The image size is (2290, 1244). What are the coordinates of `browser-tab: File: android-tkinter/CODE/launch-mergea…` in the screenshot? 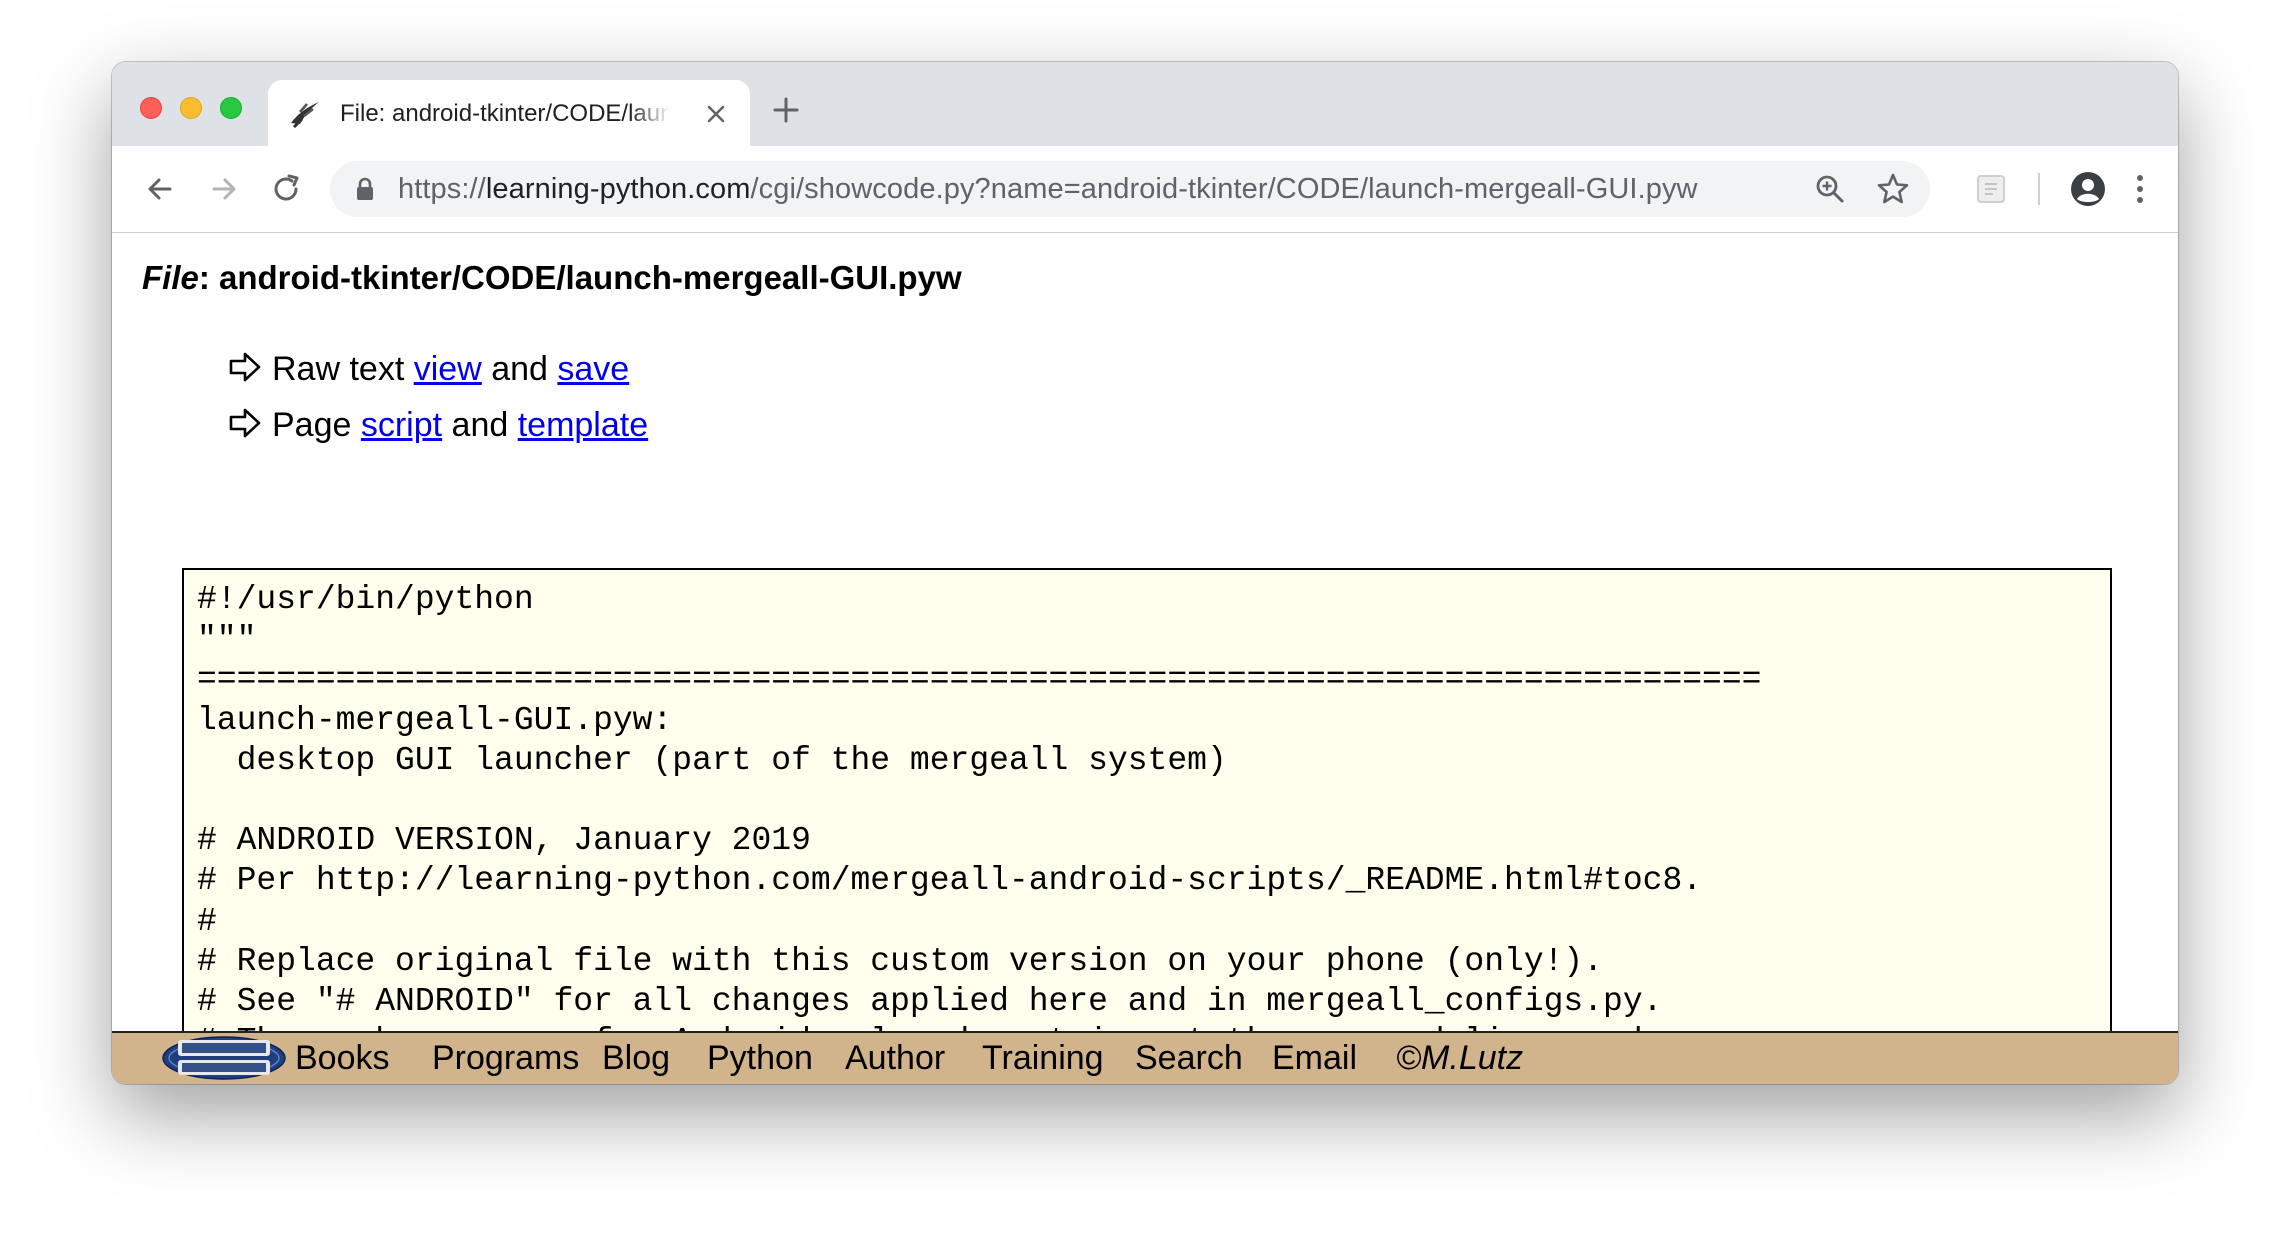 It's located at (509, 113).